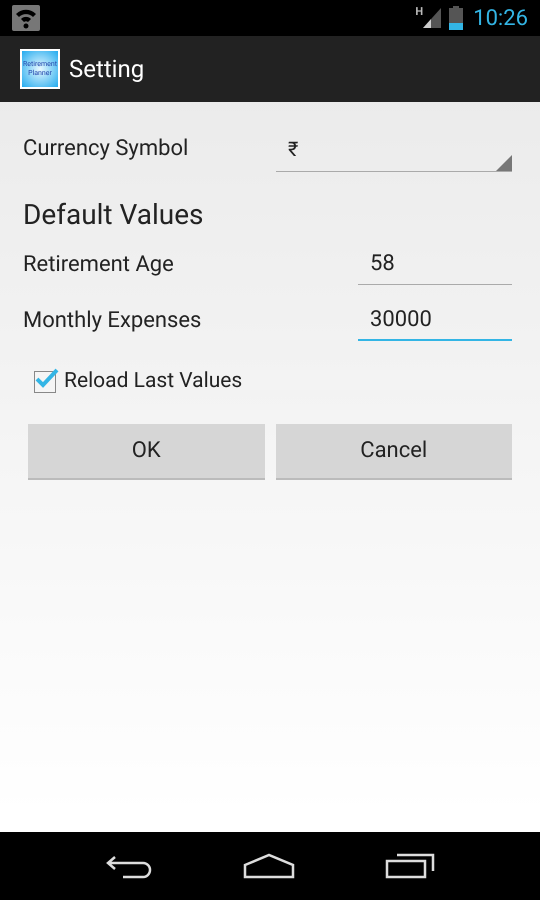  I want to click on recent-apps-icon, so click(410, 866).